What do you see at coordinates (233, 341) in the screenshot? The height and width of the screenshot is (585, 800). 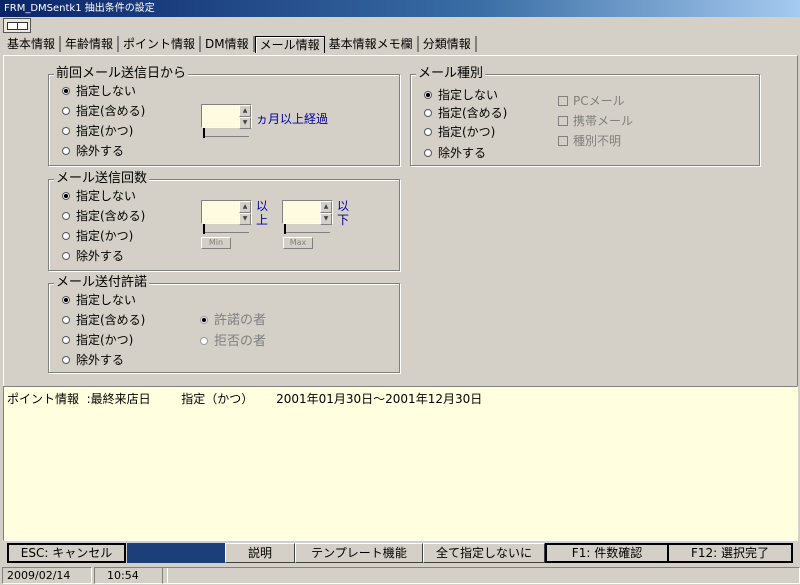 I see `permission-radio-denied: 拒否の者` at bounding box center [233, 341].